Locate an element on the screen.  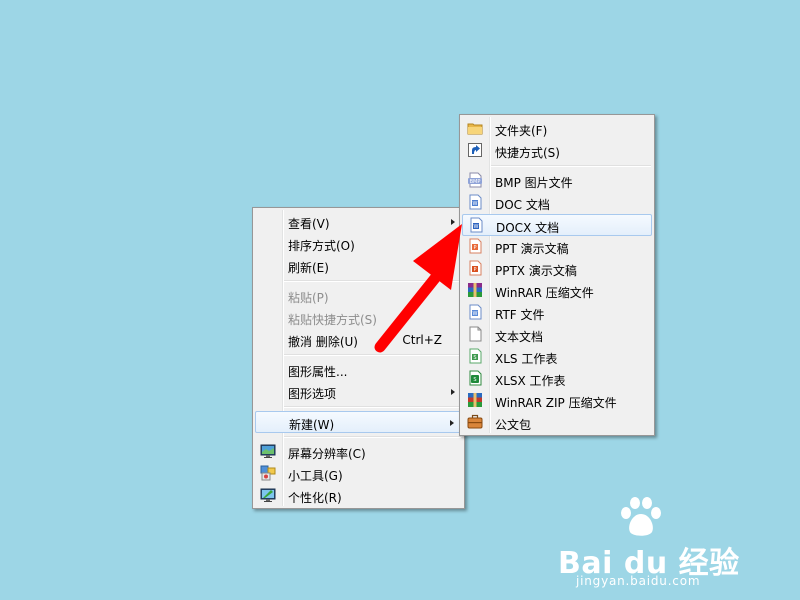
submenu-item-xls: S XLS 工作表 is located at coordinates (557, 357).